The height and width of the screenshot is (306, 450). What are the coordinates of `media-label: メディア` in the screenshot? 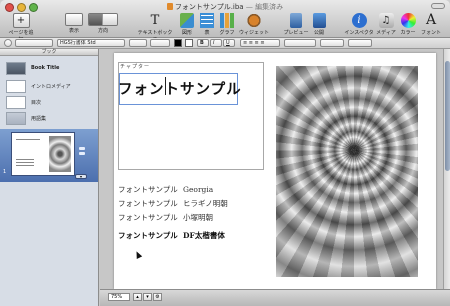 It's located at (386, 33).